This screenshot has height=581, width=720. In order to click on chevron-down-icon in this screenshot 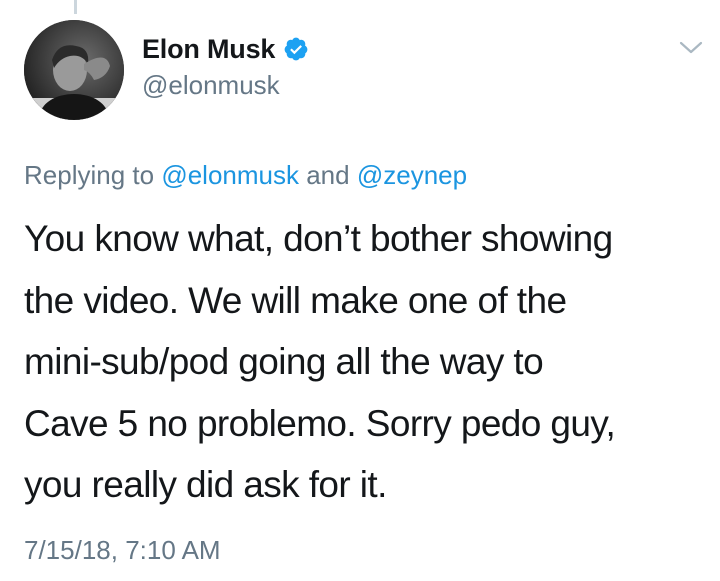, I will do `click(691, 48)`.